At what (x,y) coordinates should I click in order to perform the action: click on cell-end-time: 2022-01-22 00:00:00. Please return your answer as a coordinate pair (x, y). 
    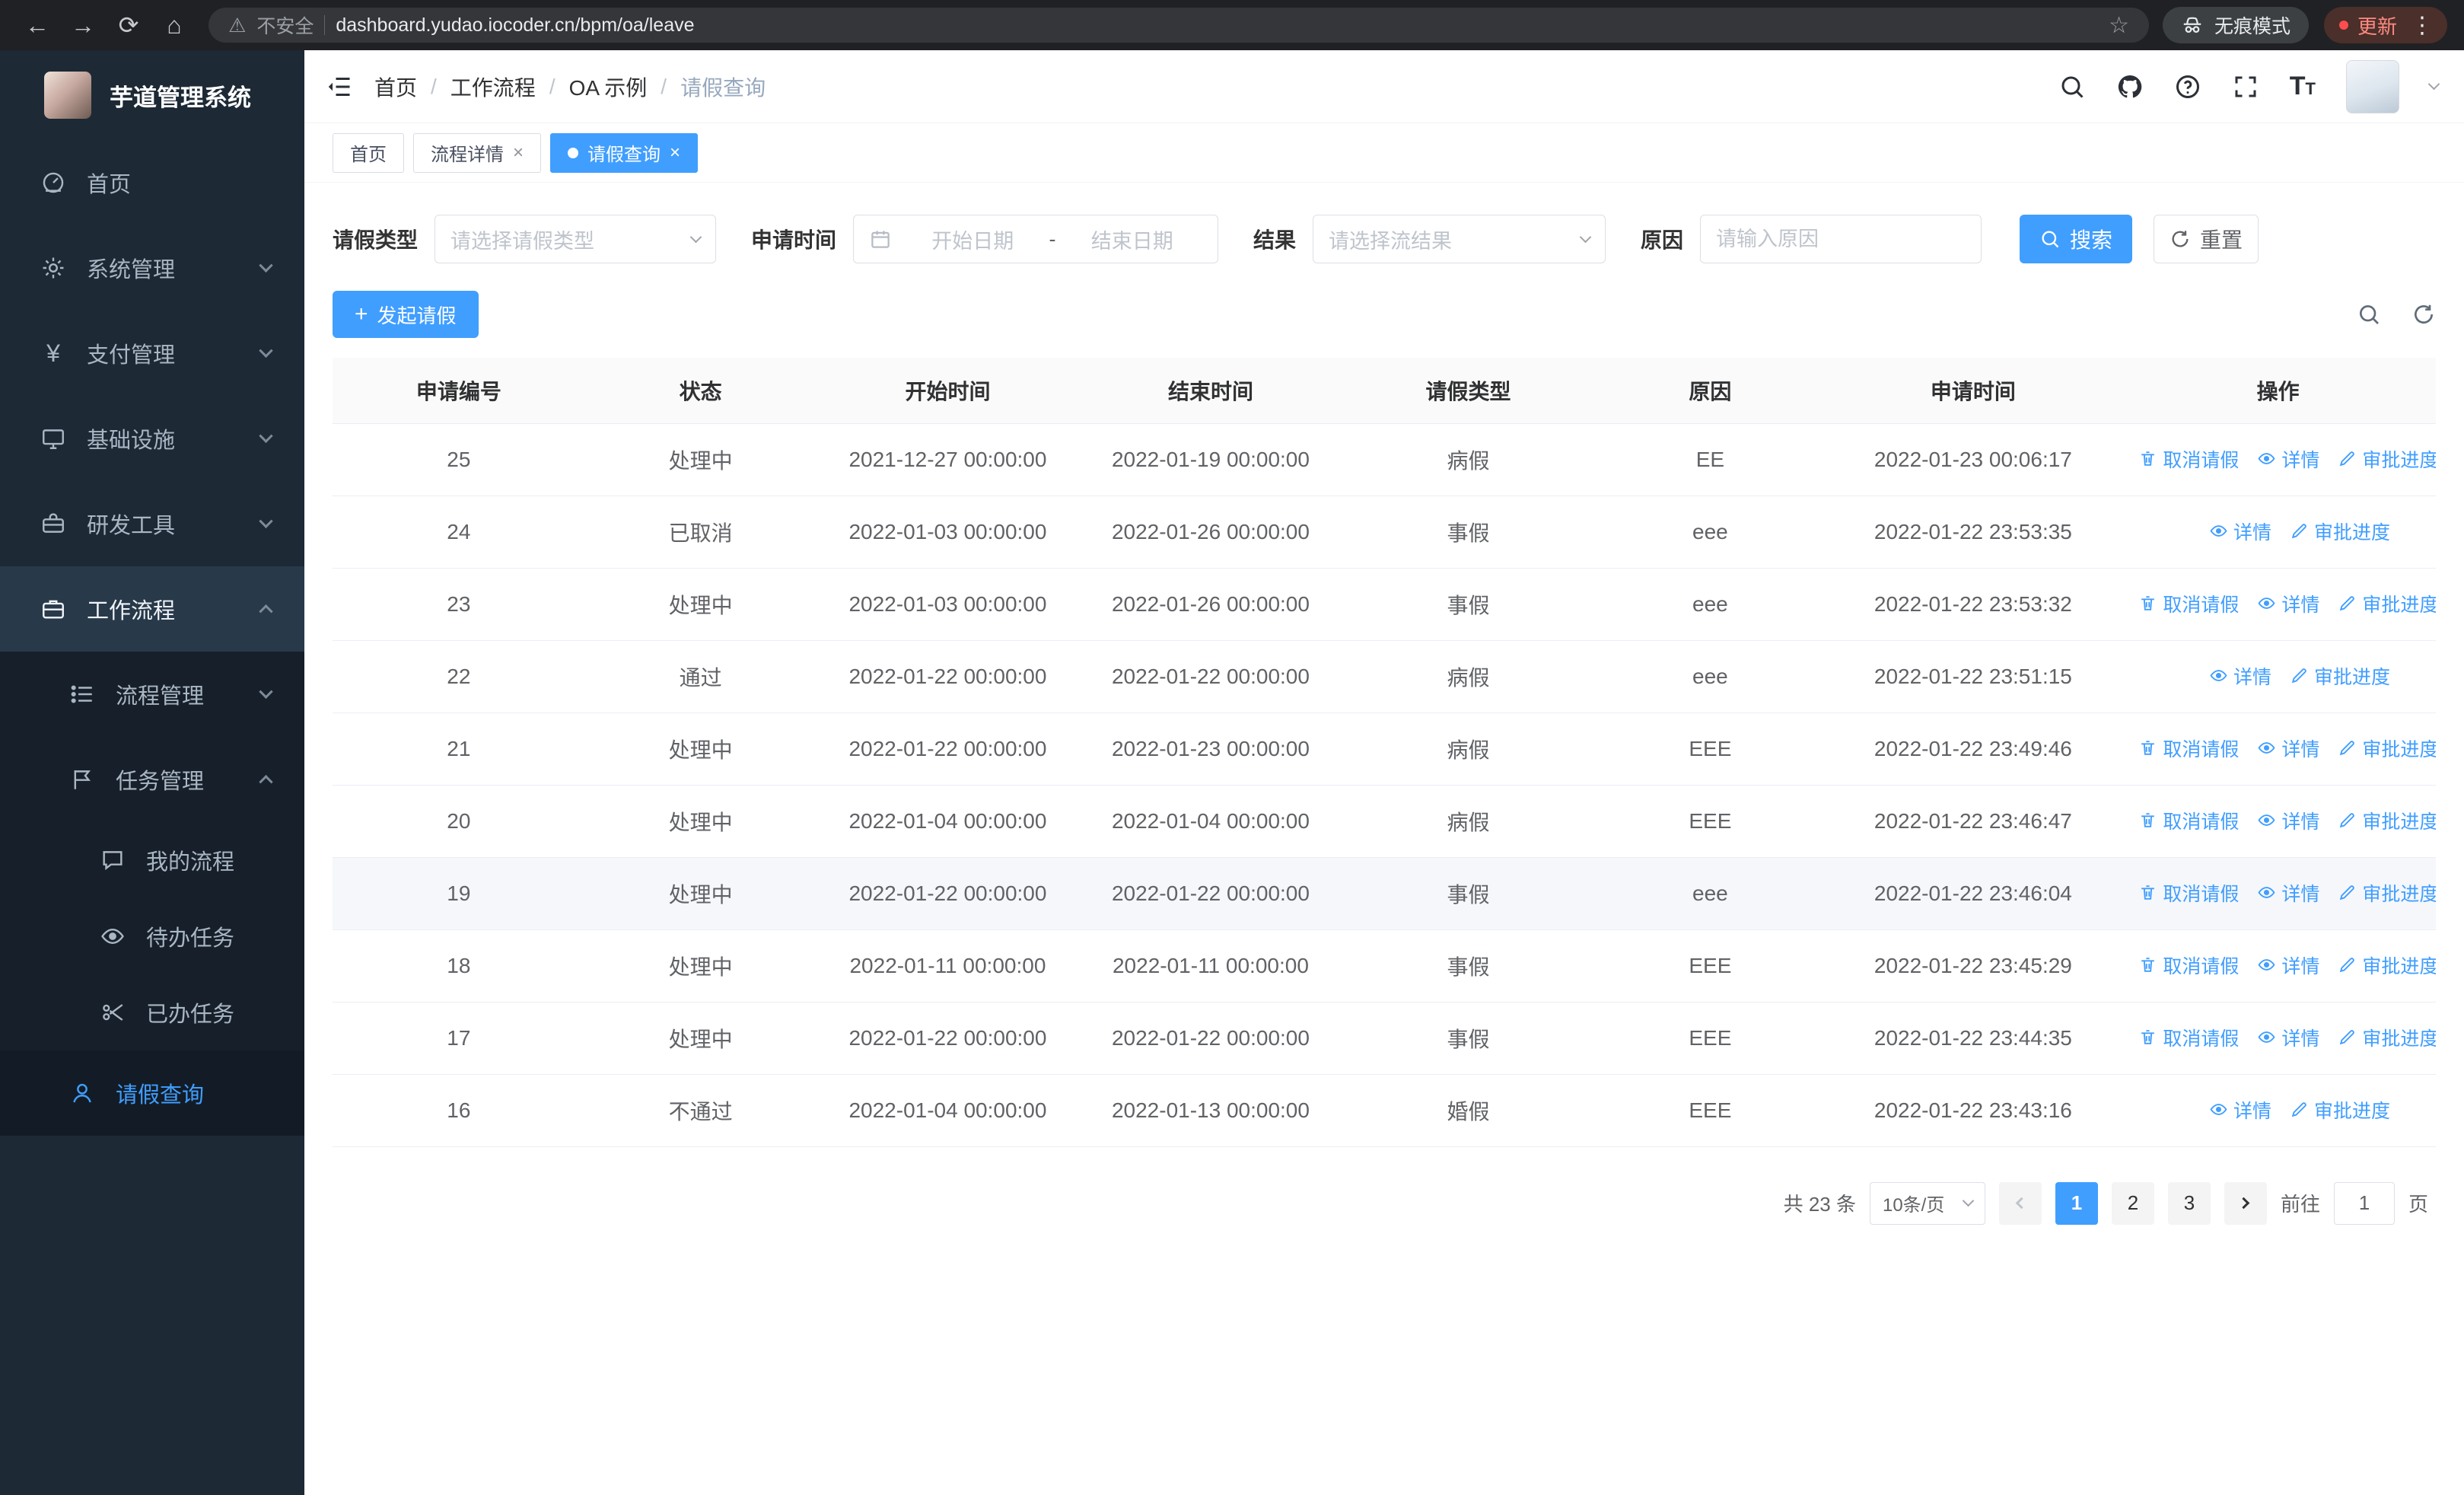
    Looking at the image, I should click on (1210, 1039).